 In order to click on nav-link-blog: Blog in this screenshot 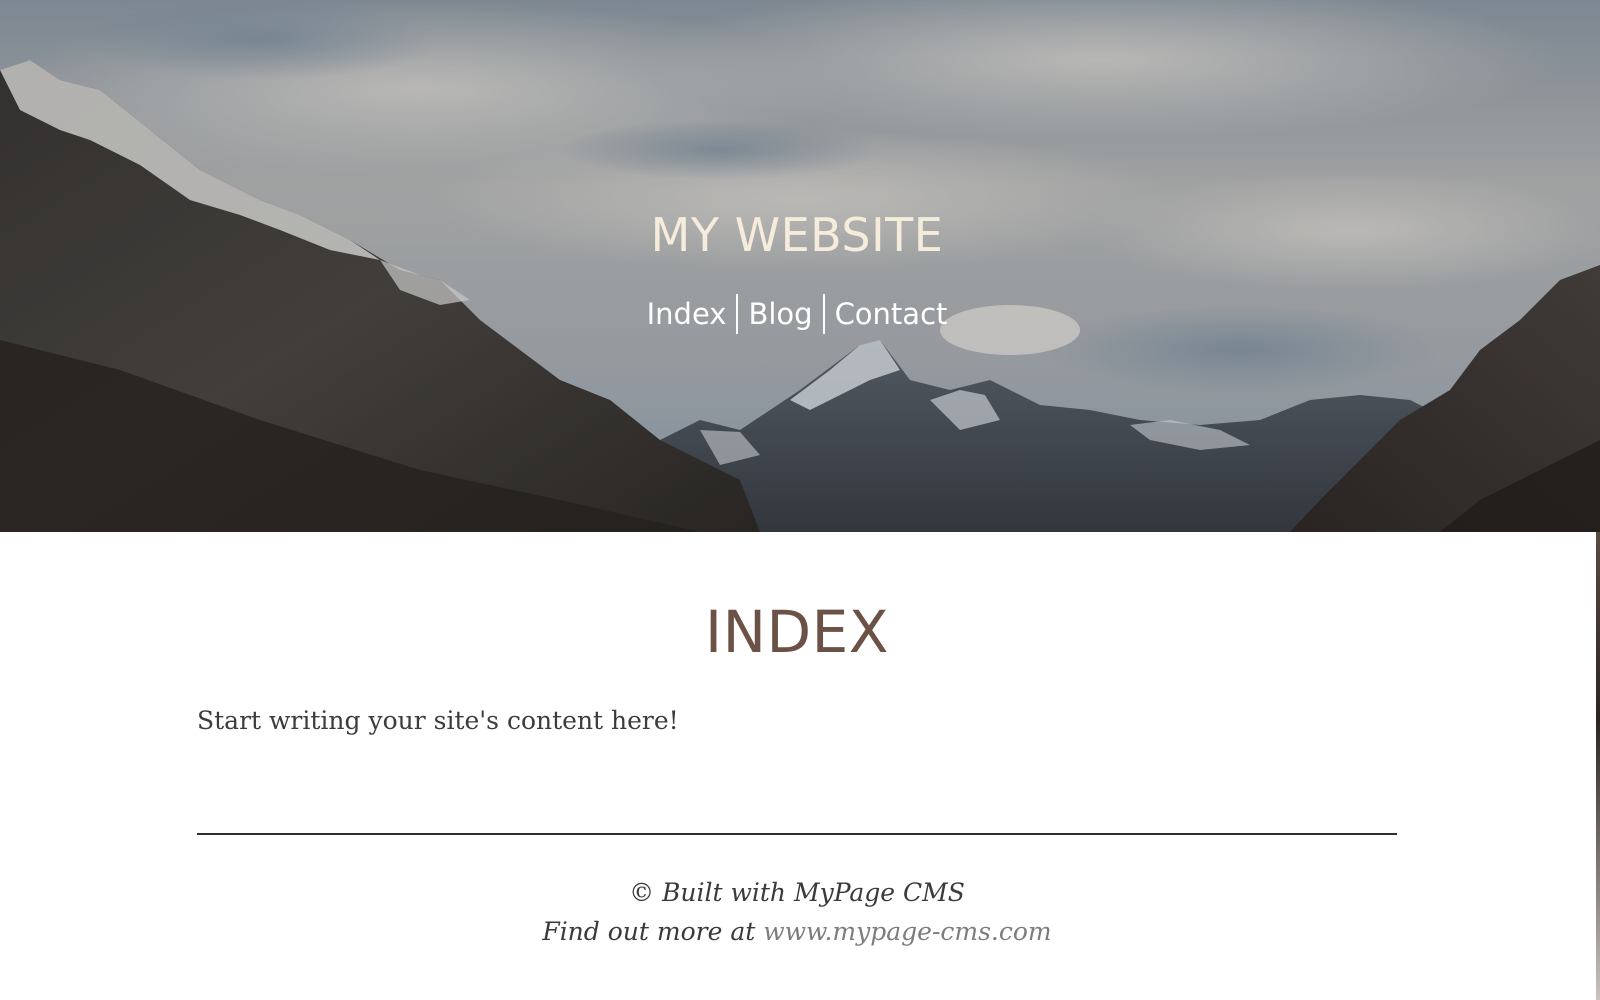, I will do `click(780, 314)`.